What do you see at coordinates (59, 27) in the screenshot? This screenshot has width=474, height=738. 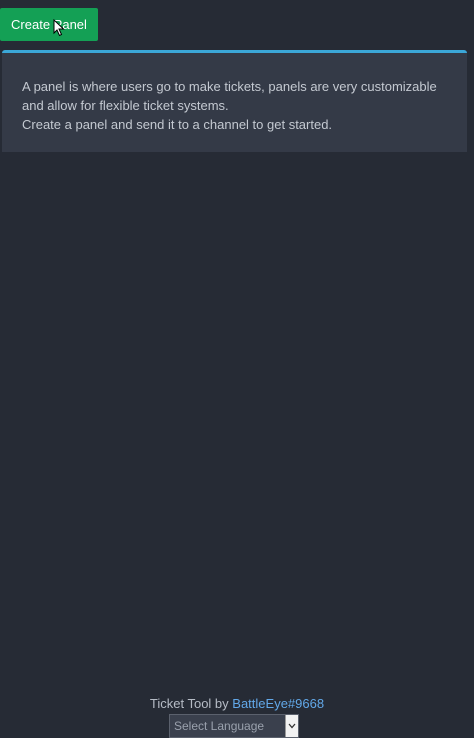 I see `mouse-pointer-icon` at bounding box center [59, 27].